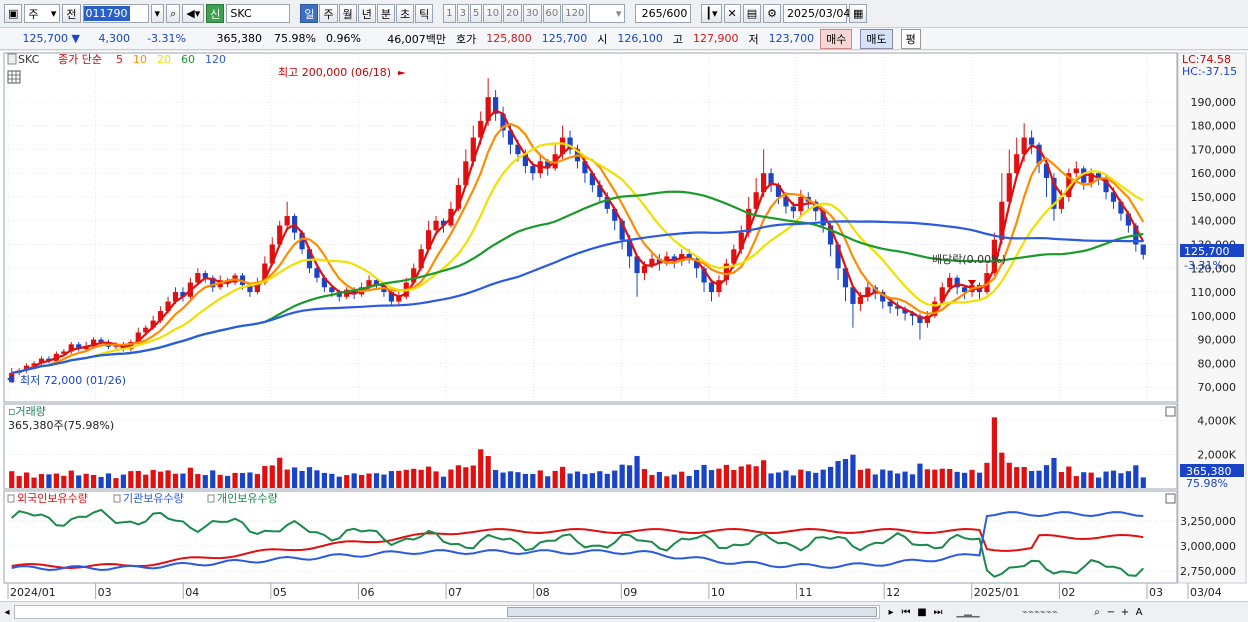 The image size is (1248, 622). I want to click on interval-button-1: 1, so click(449, 13).